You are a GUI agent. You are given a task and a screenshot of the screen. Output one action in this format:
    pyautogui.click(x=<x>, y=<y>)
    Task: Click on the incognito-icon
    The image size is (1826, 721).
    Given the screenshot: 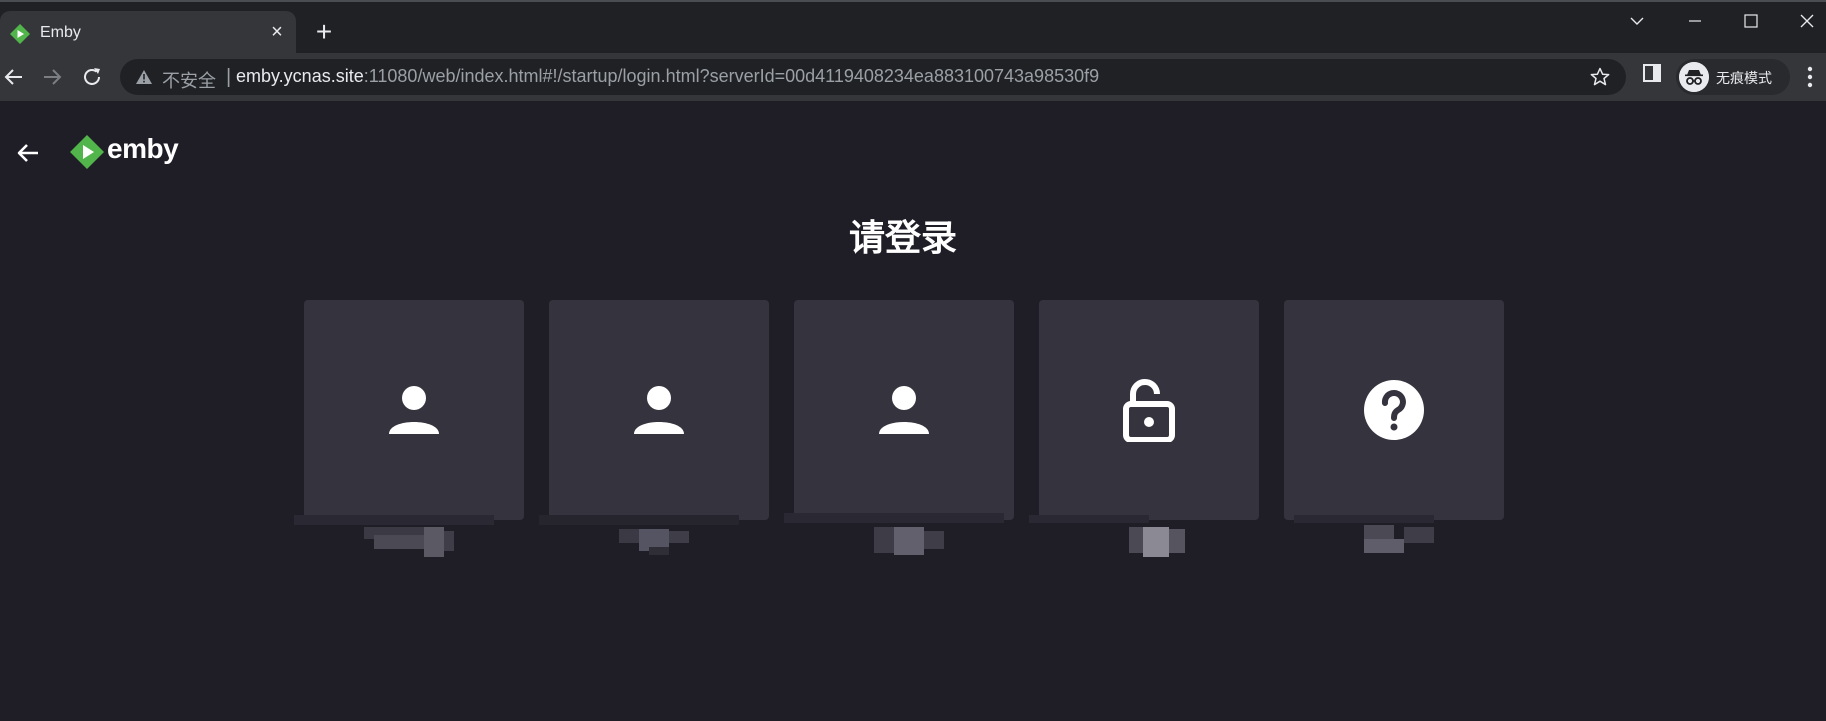 What is the action you would take?
    pyautogui.click(x=1694, y=77)
    